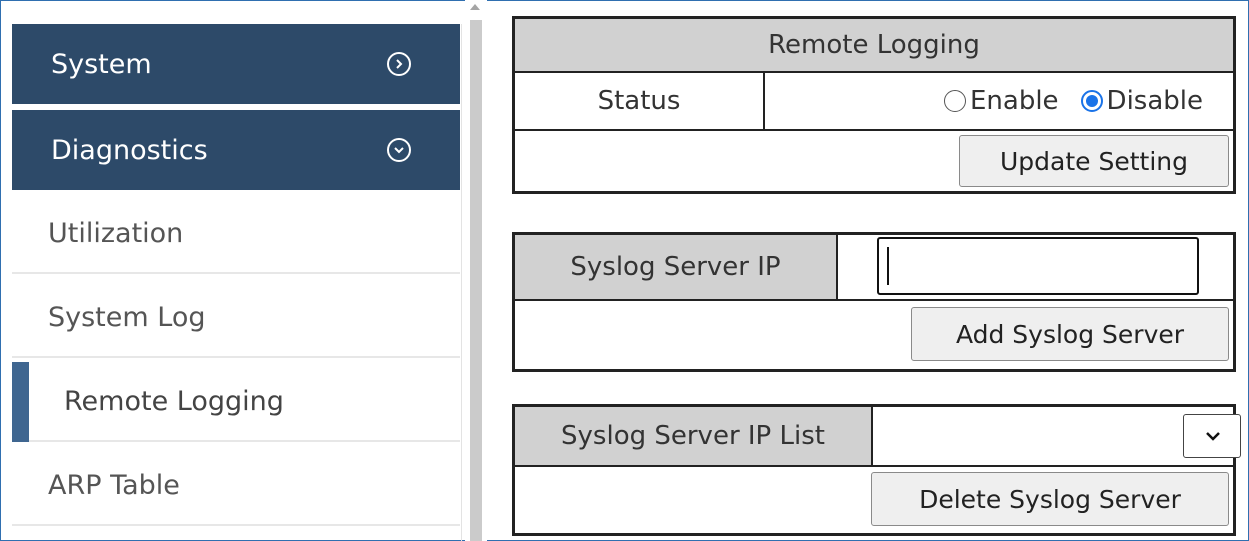 Image resolution: width=1249 pixels, height=541 pixels. I want to click on disable-radio, so click(1091, 101).